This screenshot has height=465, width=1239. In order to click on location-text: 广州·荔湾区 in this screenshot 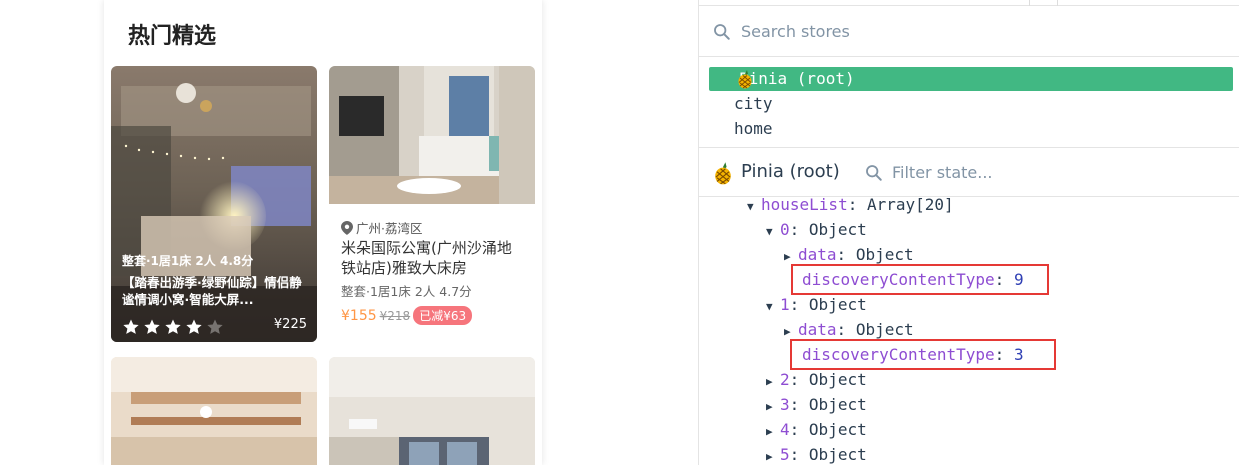, I will do `click(389, 228)`.